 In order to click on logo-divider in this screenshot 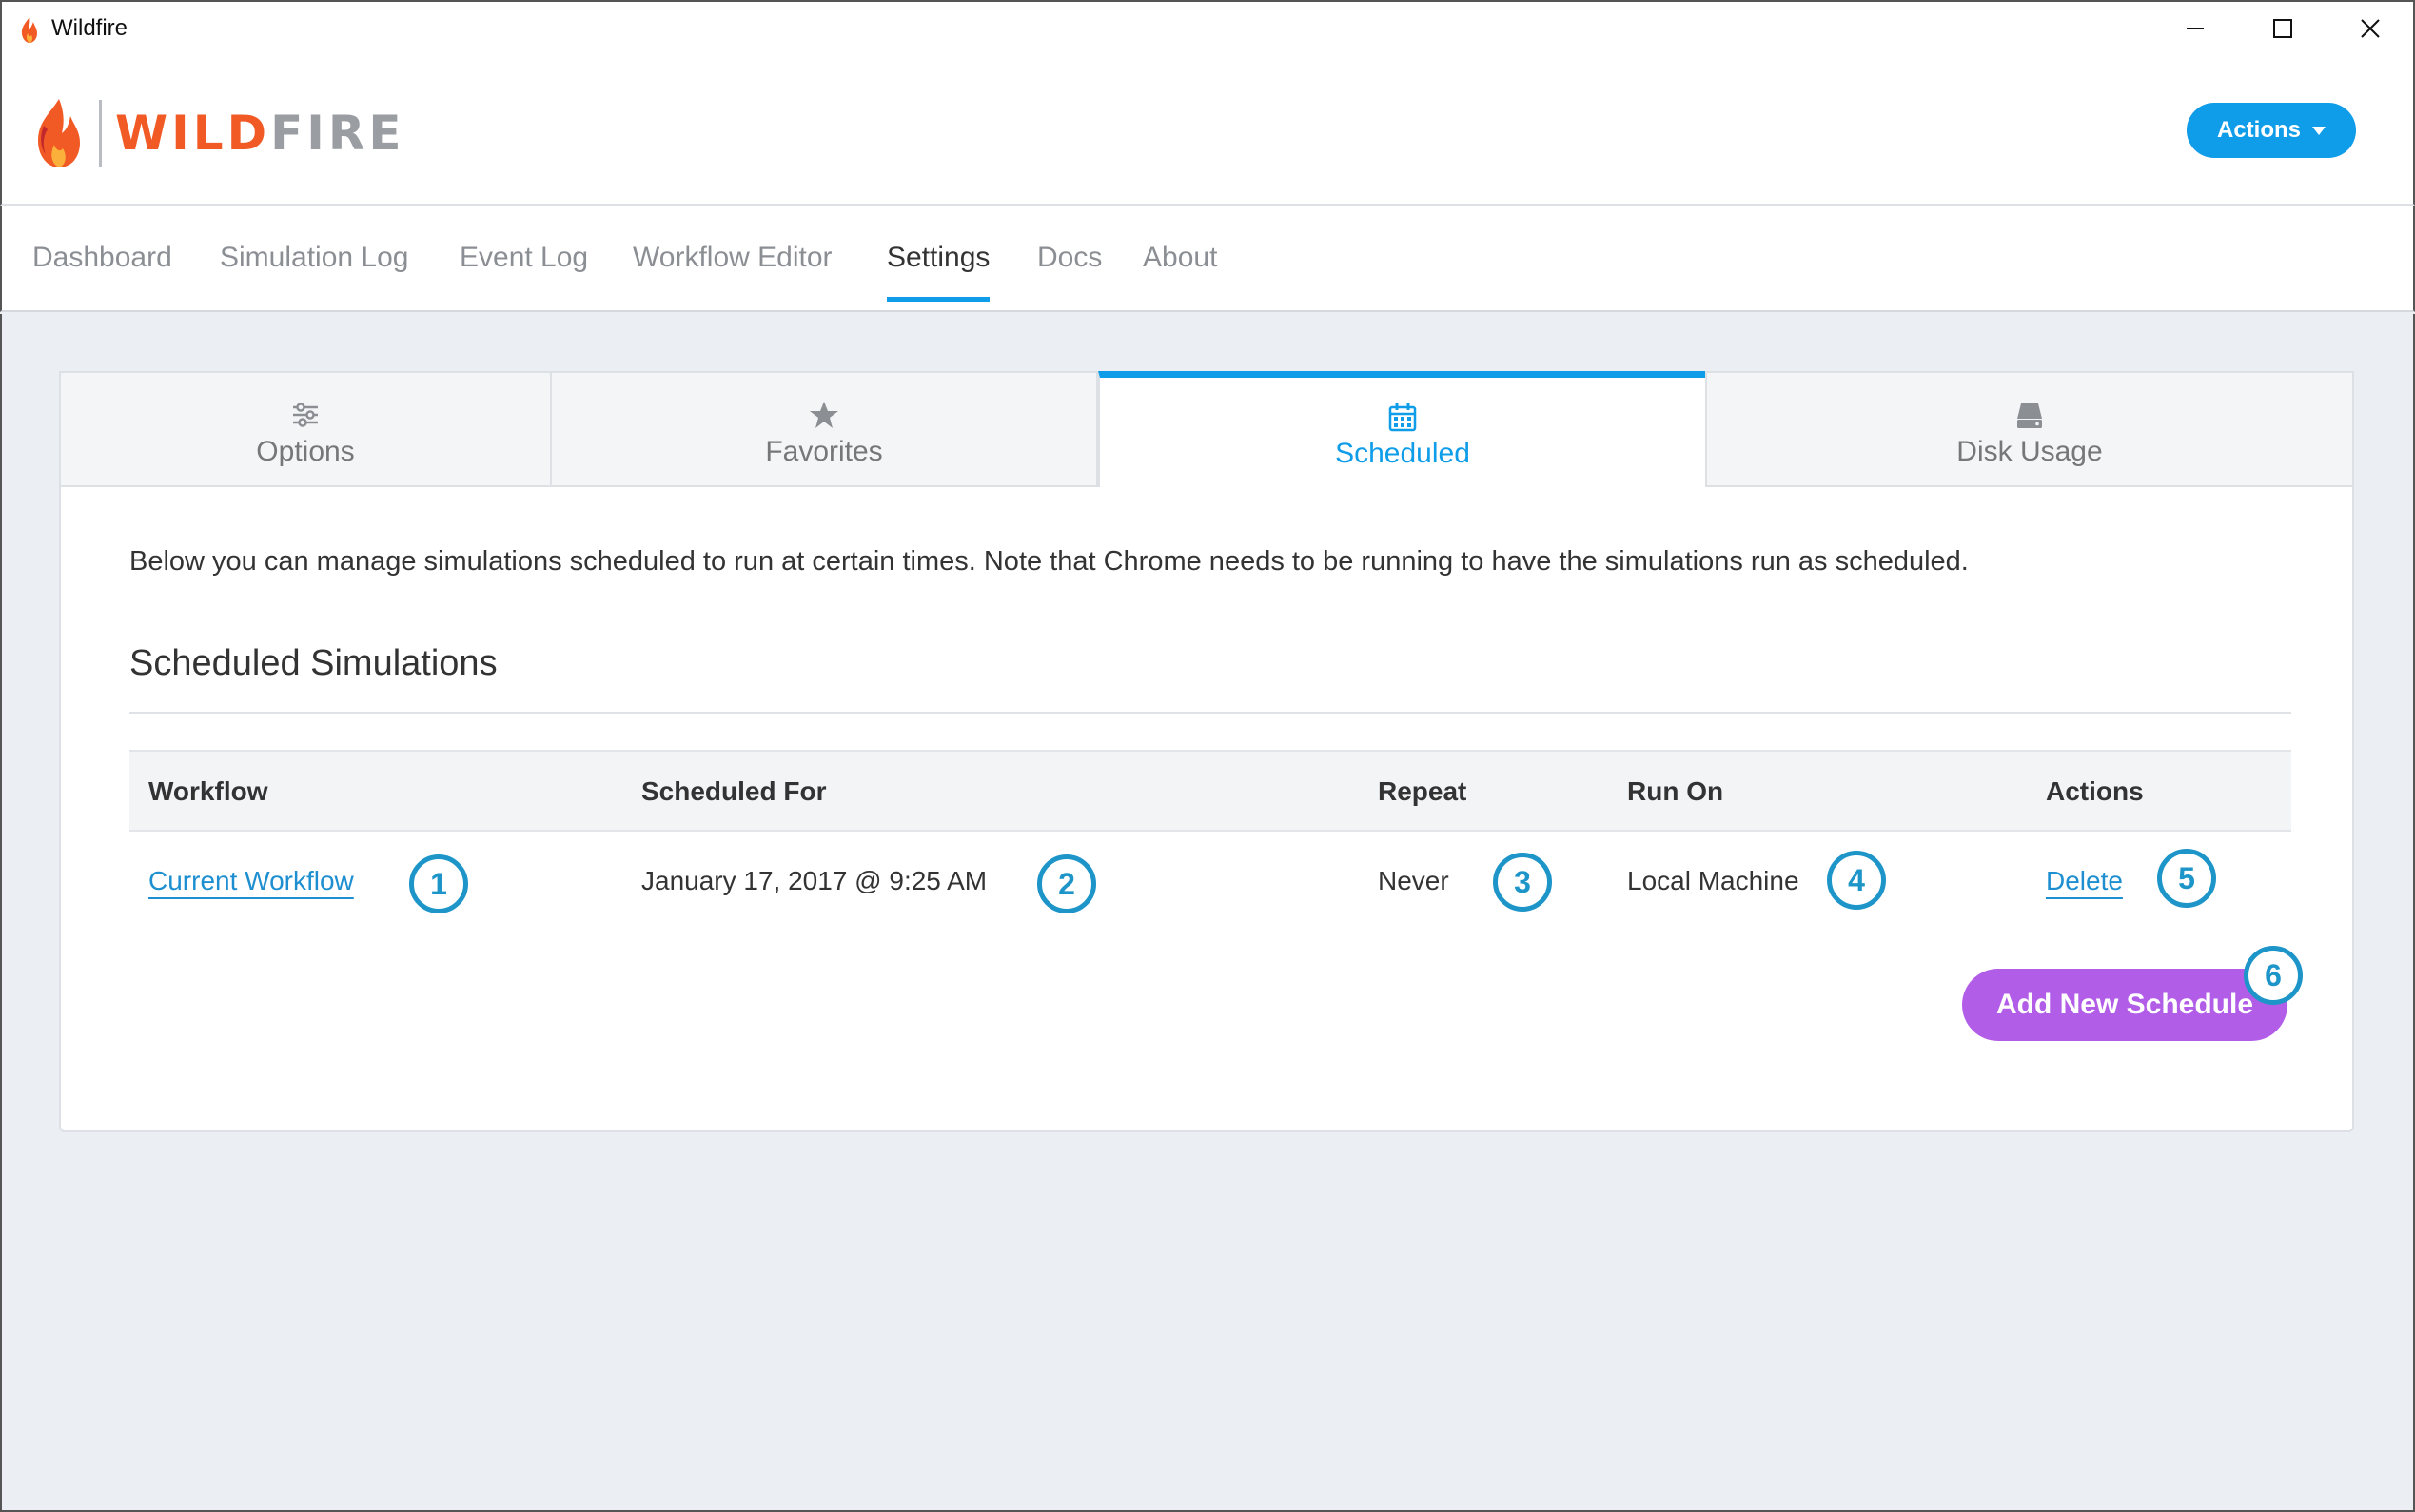, I will do `click(100, 133)`.